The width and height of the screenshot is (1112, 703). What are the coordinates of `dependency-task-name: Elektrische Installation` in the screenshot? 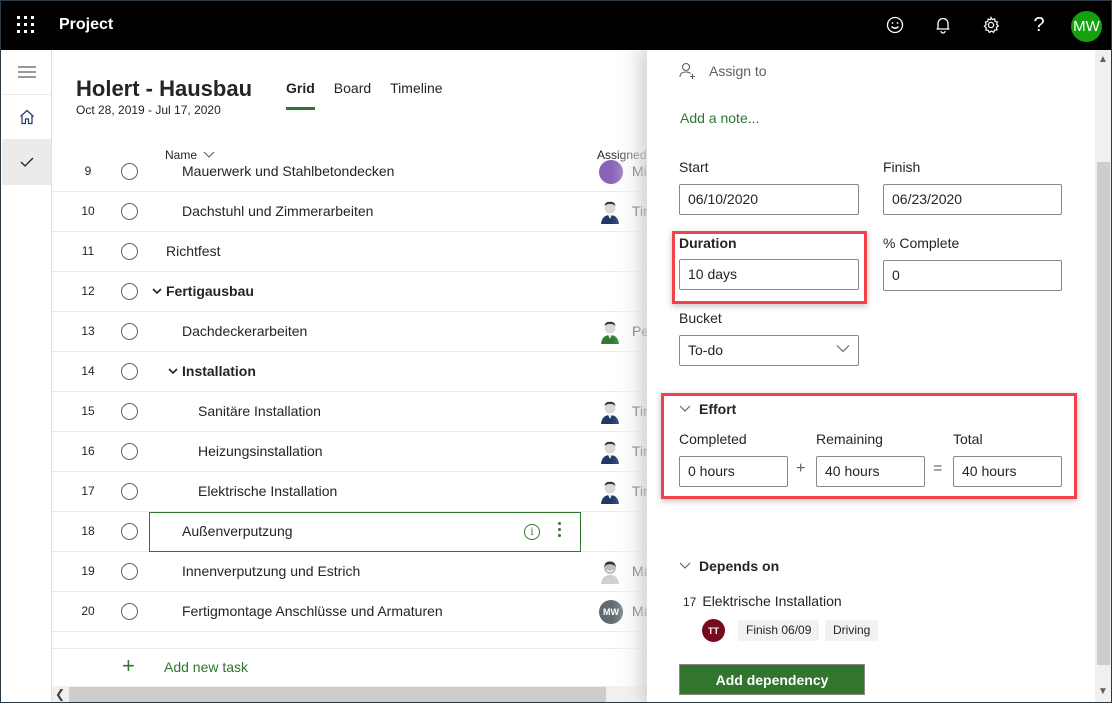 It's located at (772, 601).